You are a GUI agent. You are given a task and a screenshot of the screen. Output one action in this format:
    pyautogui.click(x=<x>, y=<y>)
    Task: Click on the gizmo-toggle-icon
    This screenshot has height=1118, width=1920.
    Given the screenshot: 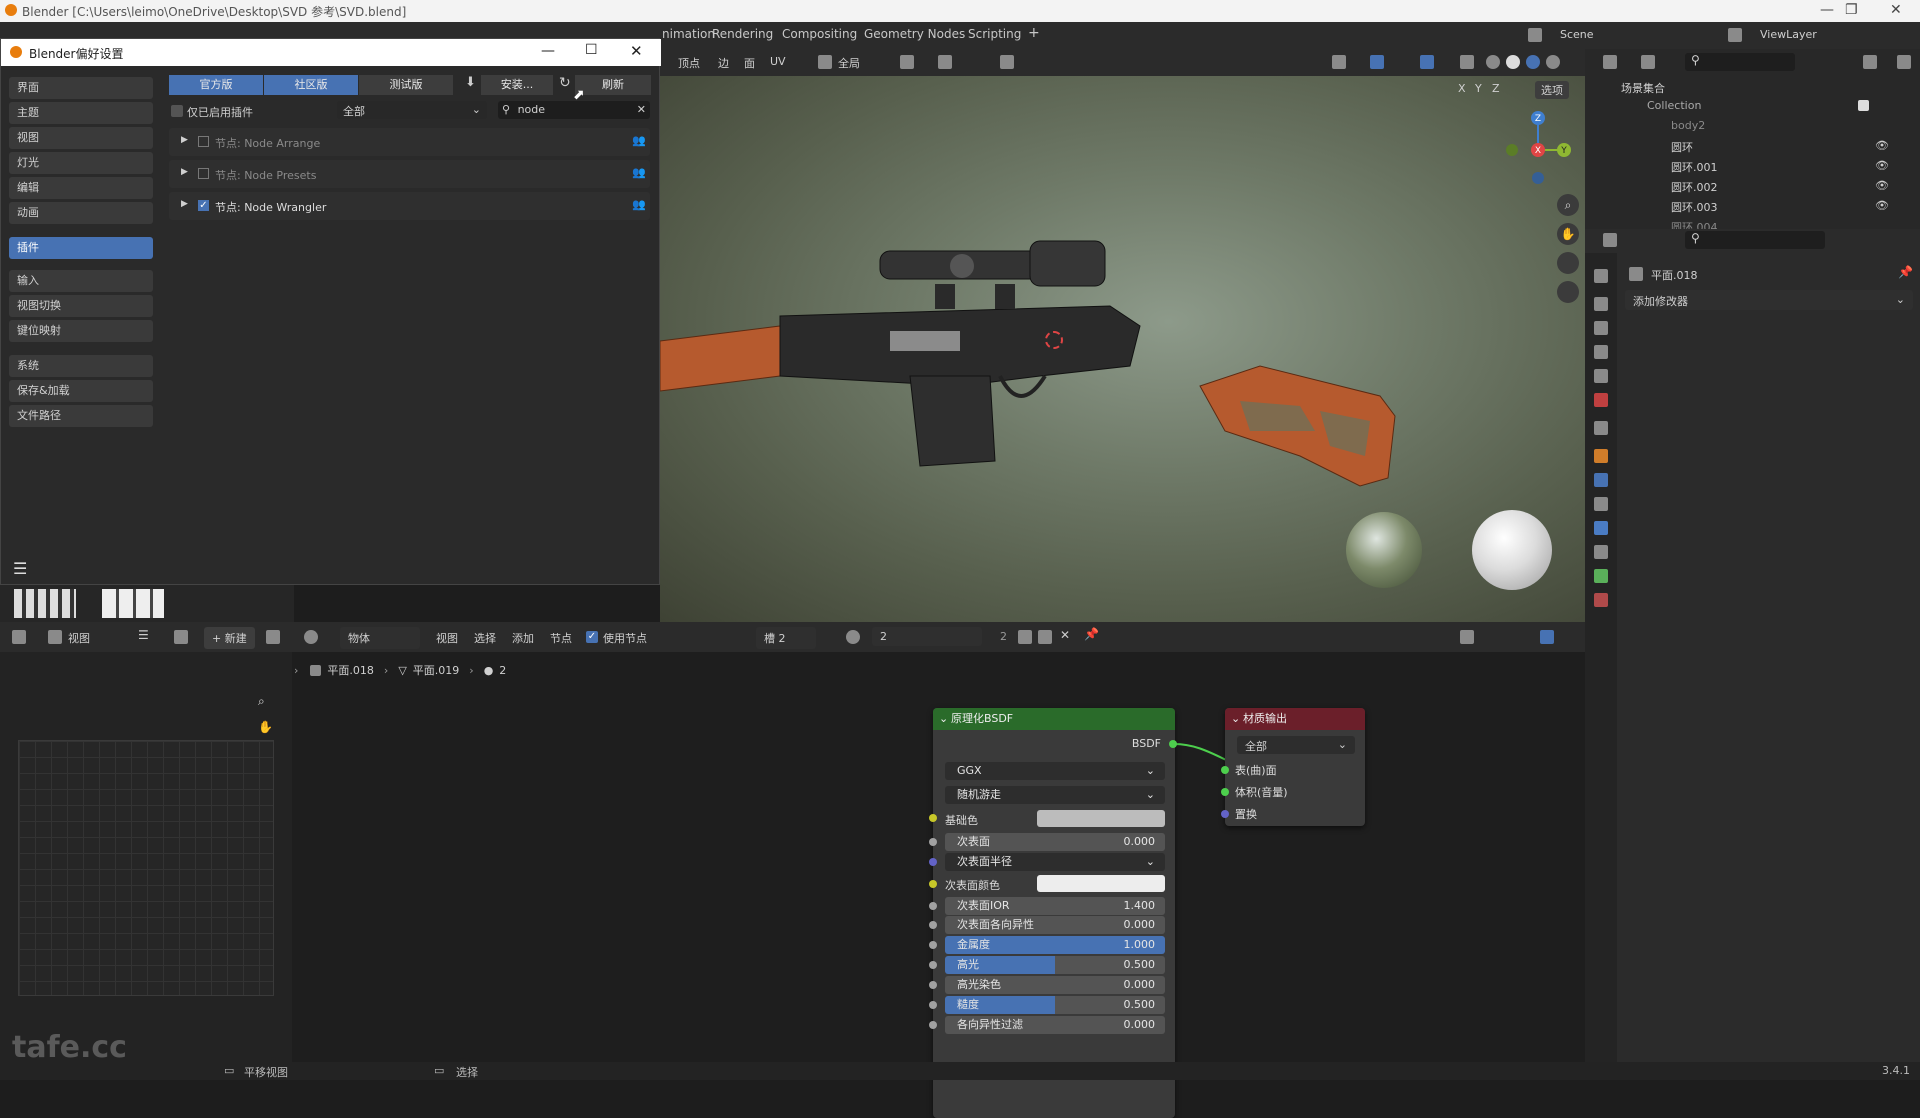 What is the action you would take?
    pyautogui.click(x=1377, y=62)
    